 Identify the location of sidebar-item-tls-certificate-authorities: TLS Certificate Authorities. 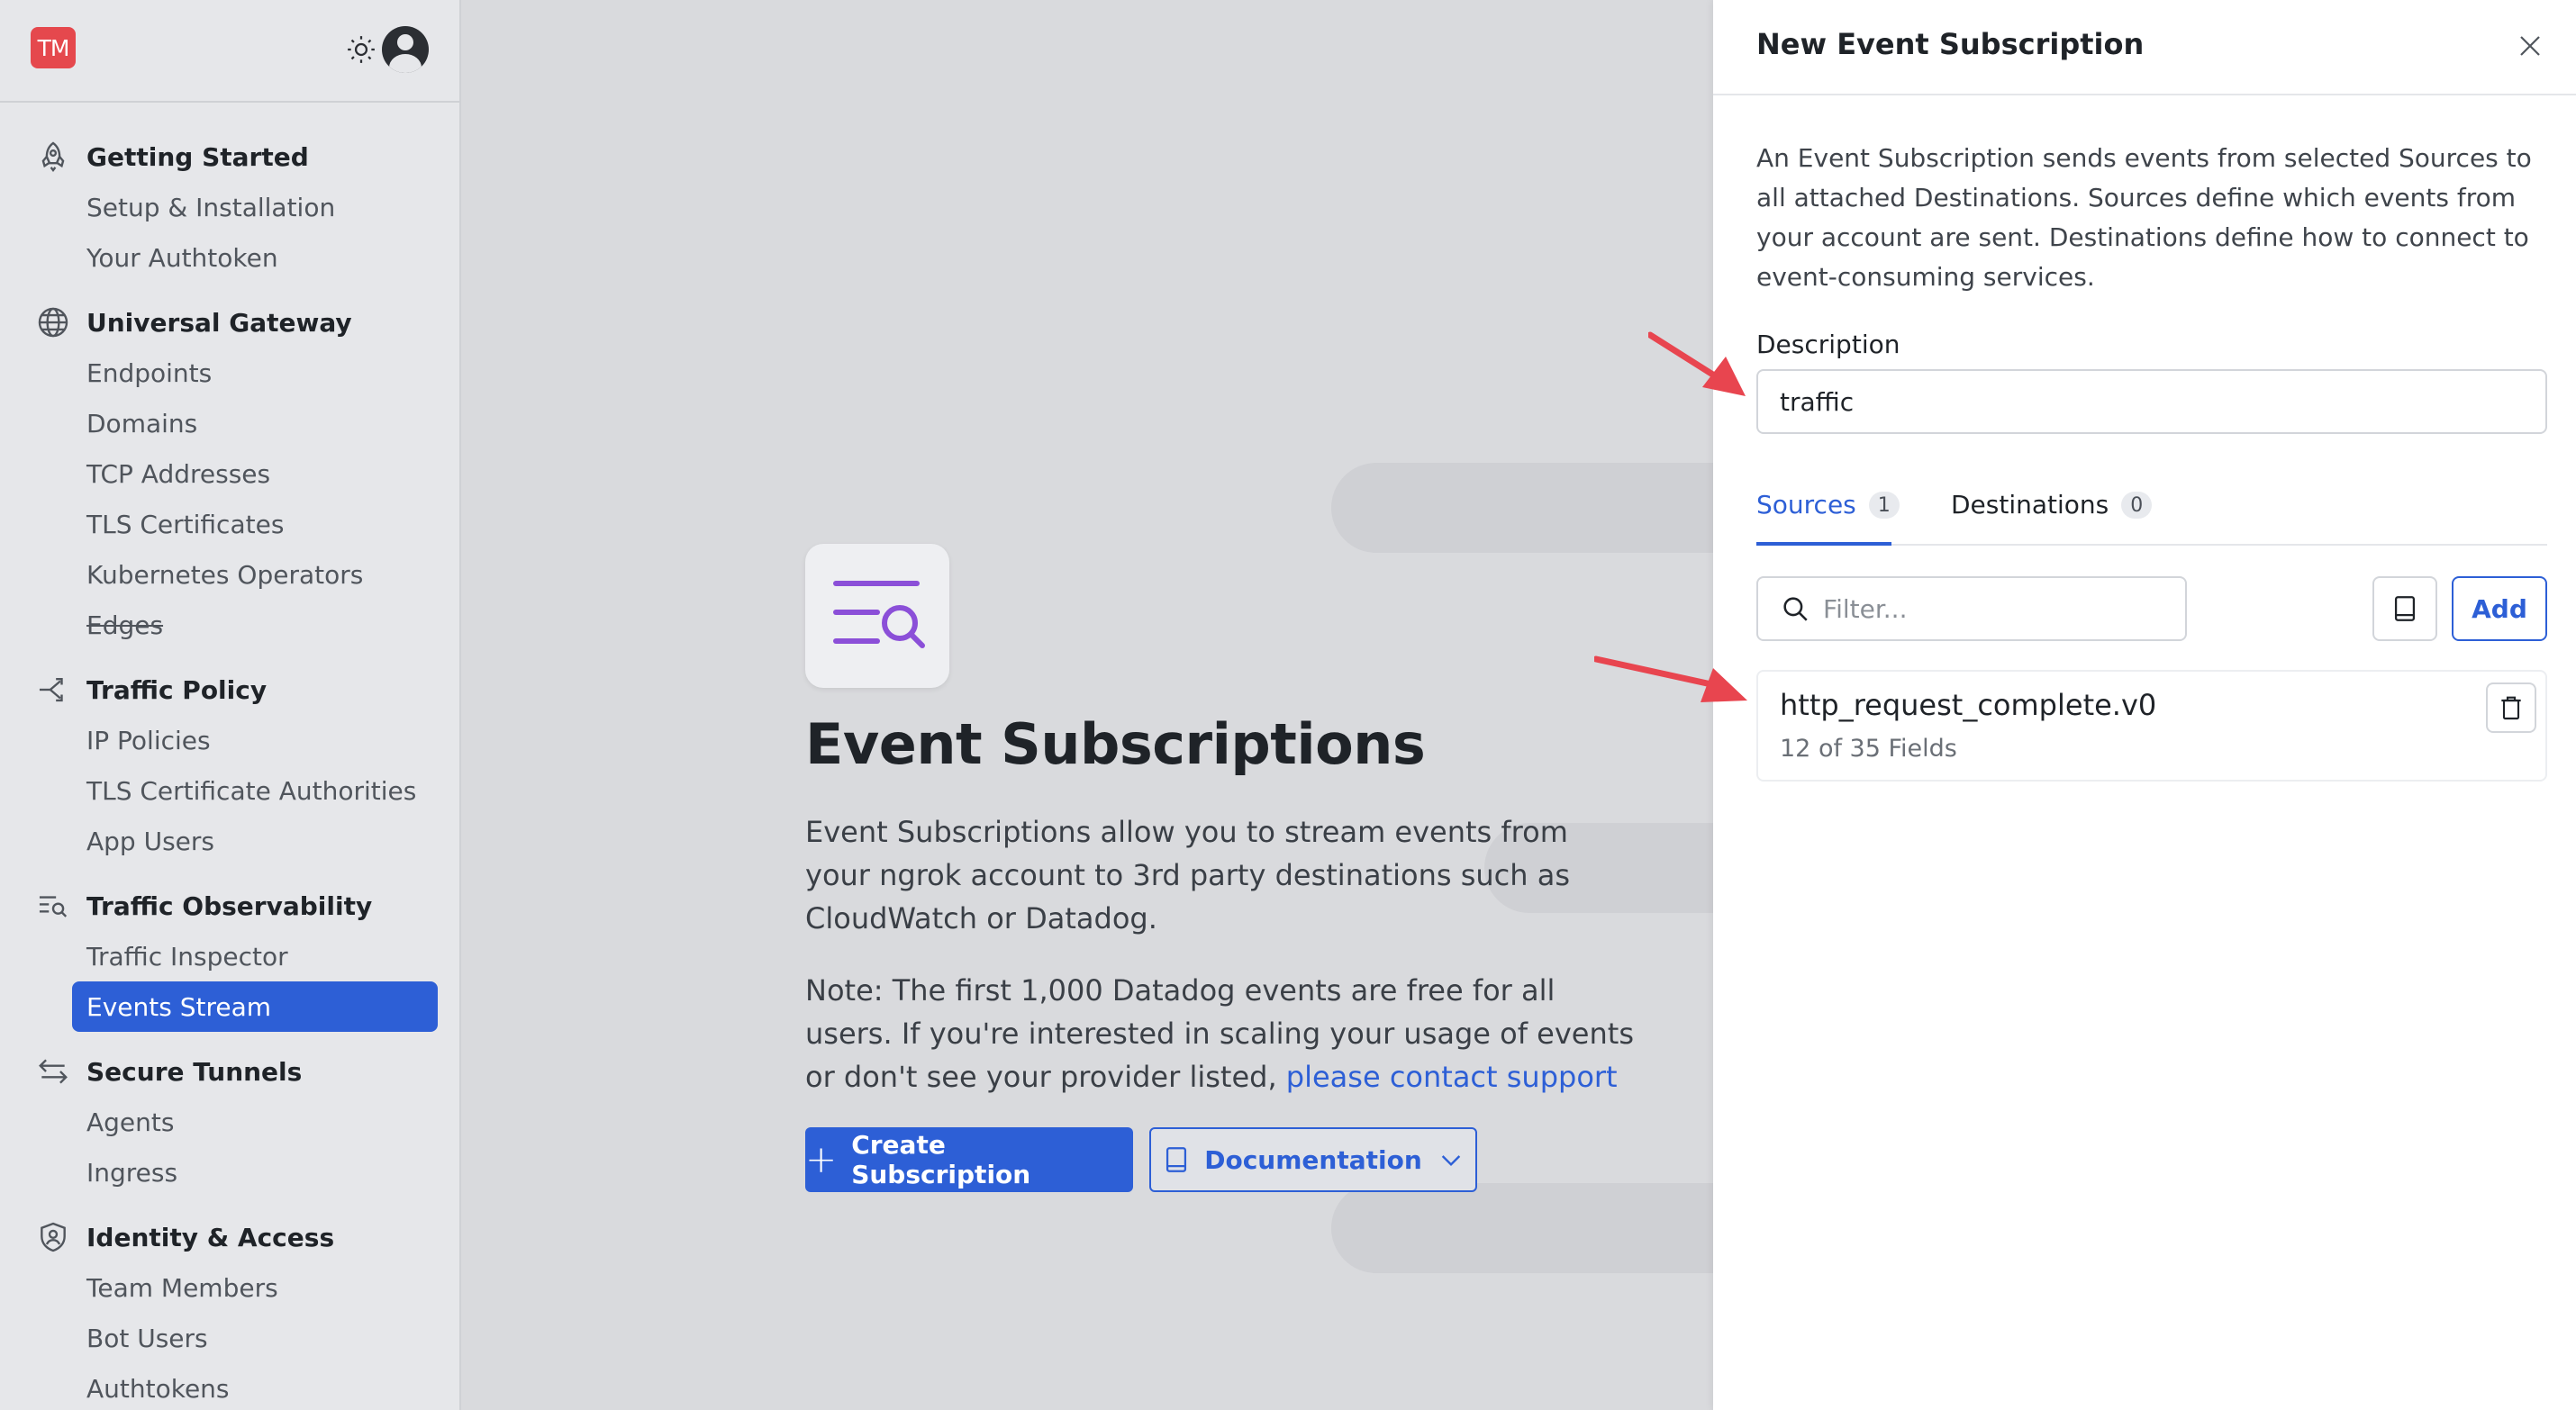
(255, 790).